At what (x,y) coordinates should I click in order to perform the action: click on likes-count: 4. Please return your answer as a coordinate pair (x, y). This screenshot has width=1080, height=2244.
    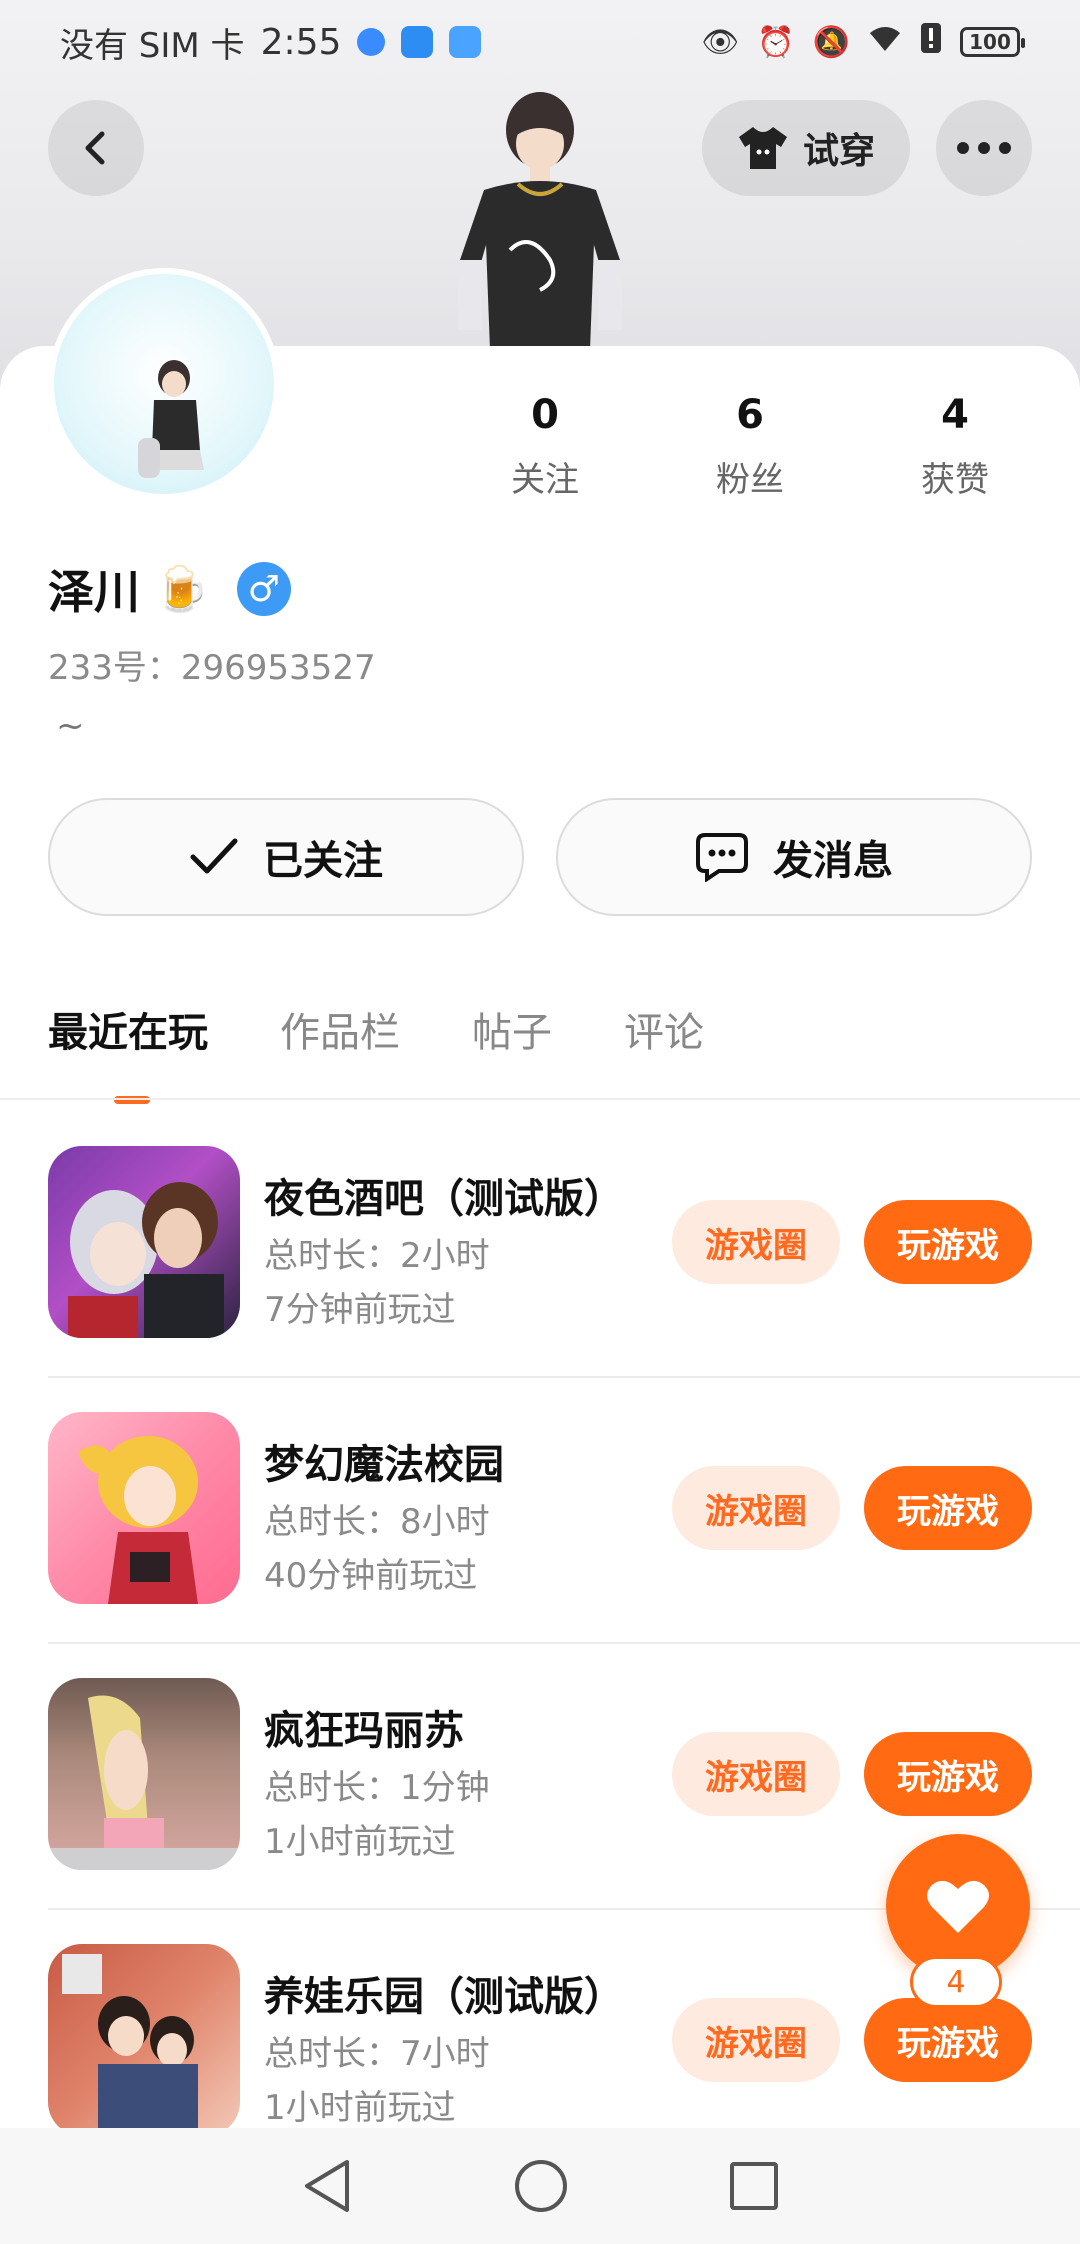
    Looking at the image, I should click on (955, 415).